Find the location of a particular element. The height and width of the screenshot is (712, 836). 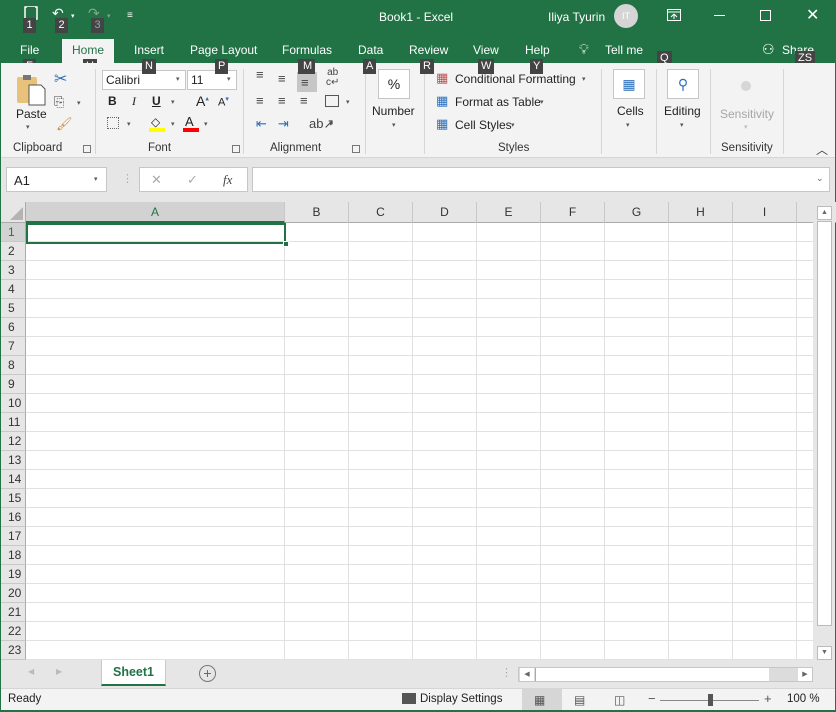

row-header: 21 is located at coordinates (13, 612).